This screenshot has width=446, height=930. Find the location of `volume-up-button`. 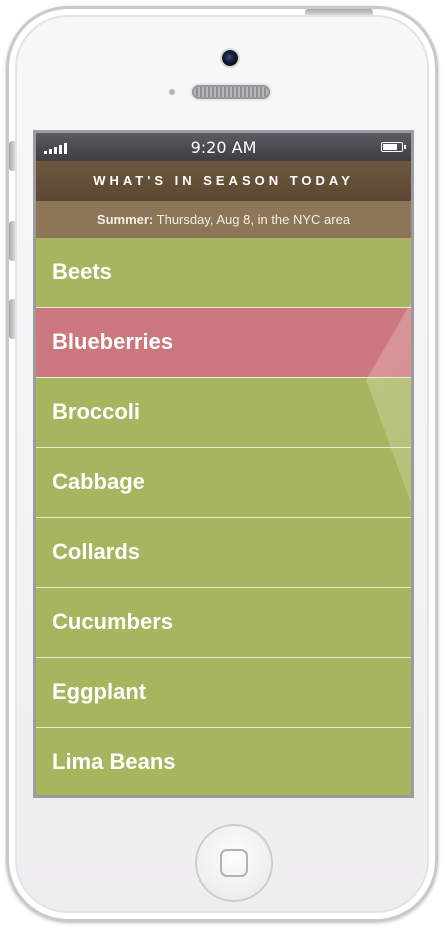

volume-up-button is located at coordinates (12, 241).